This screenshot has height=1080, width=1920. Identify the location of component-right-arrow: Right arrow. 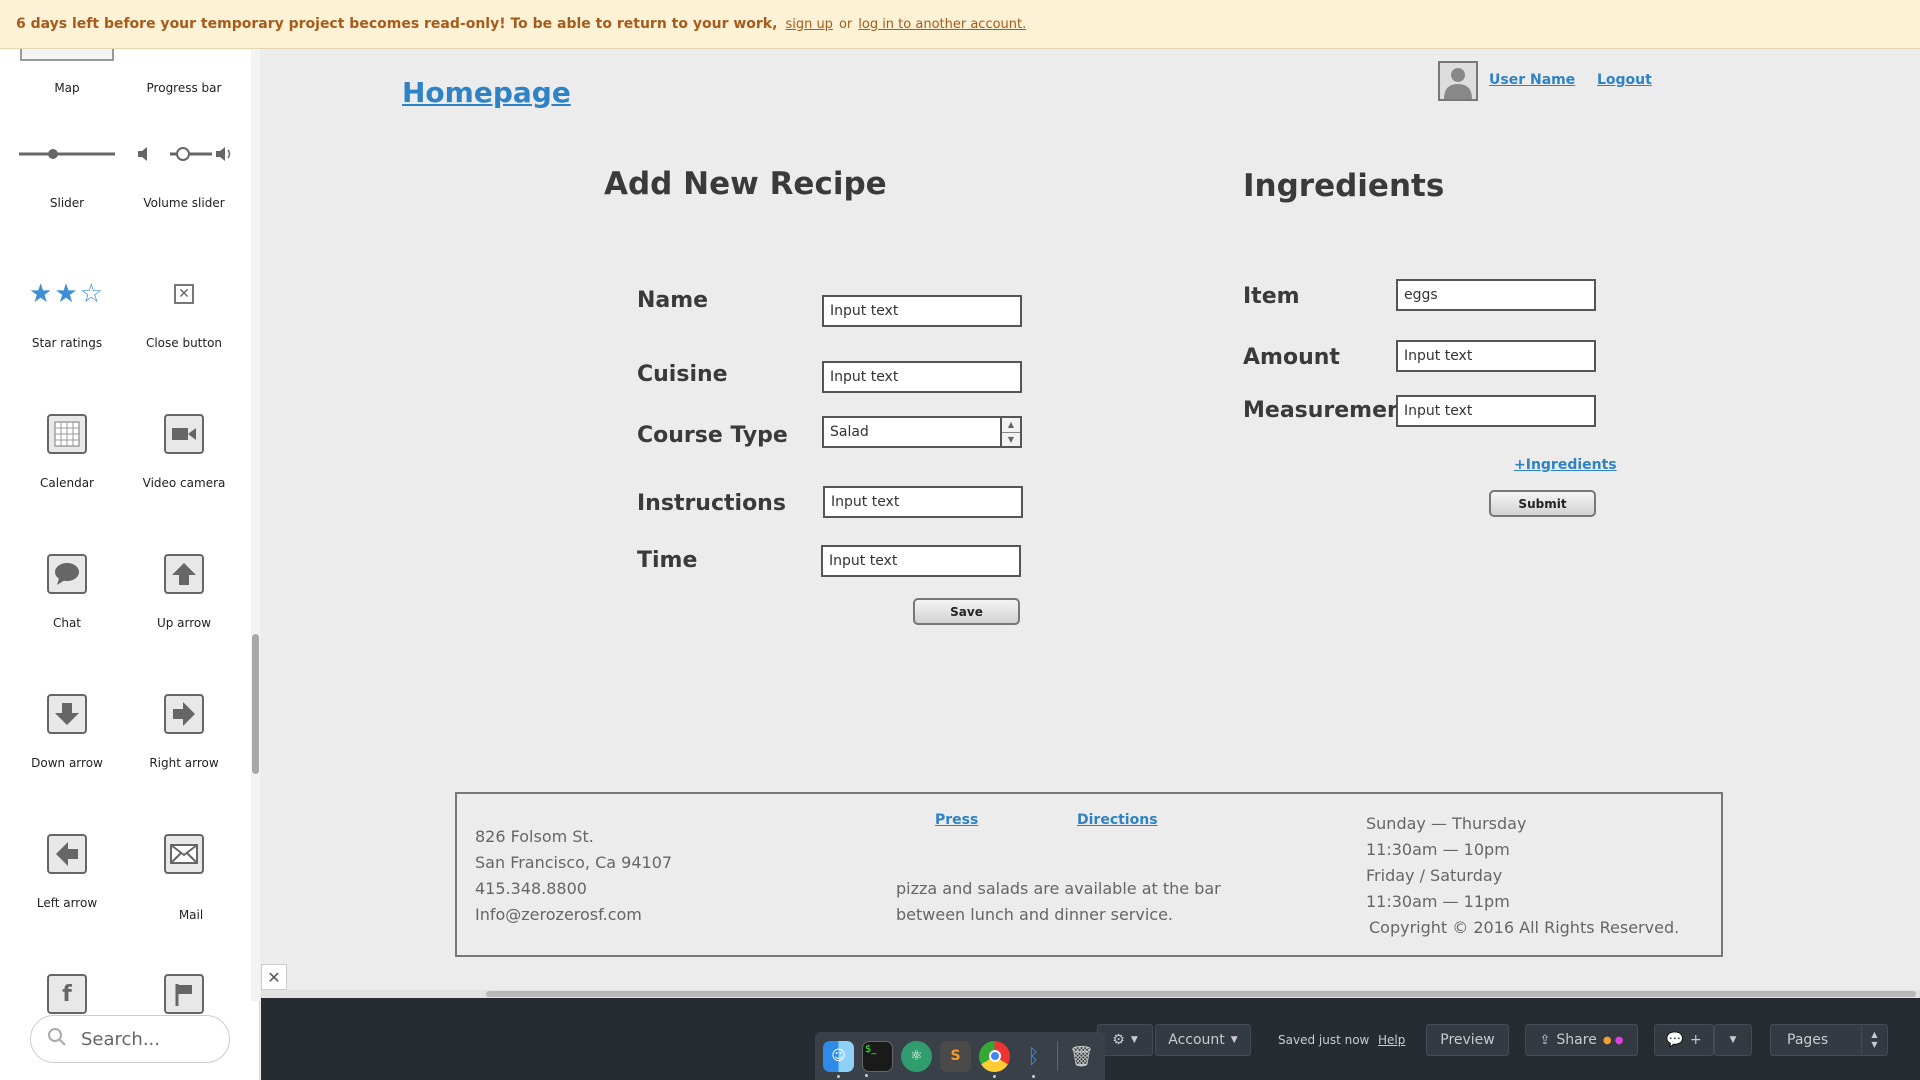
(184, 727).